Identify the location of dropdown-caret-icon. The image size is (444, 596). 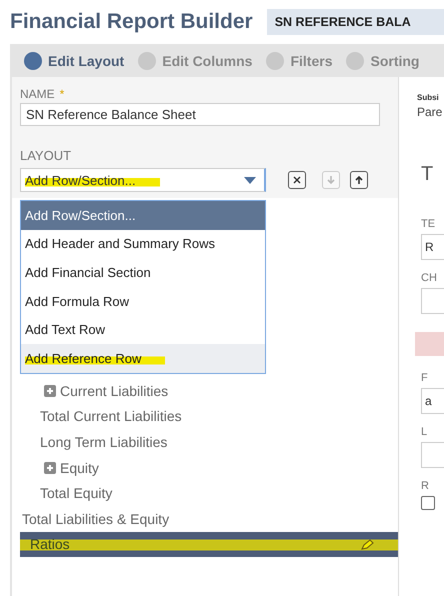
(250, 180).